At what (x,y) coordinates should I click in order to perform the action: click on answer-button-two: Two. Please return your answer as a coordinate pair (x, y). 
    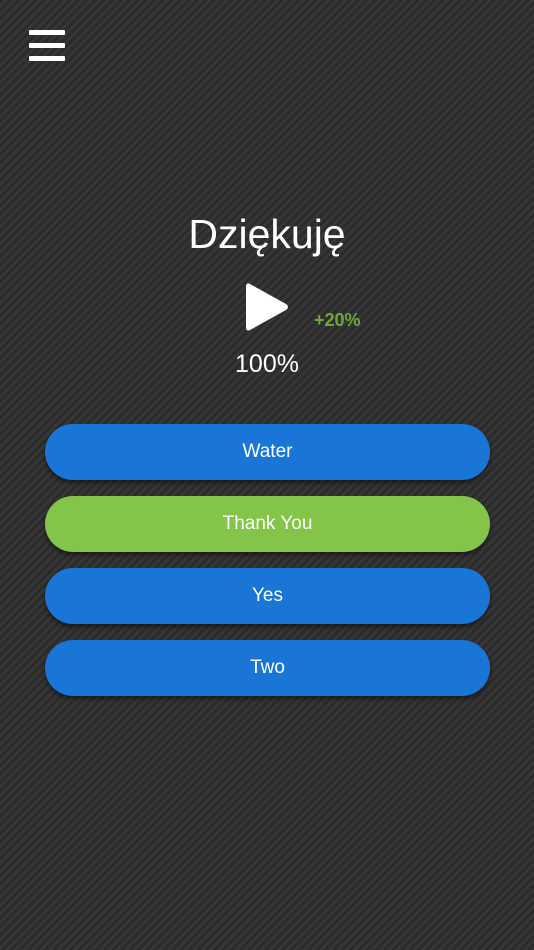
    Looking at the image, I should click on (267, 668).